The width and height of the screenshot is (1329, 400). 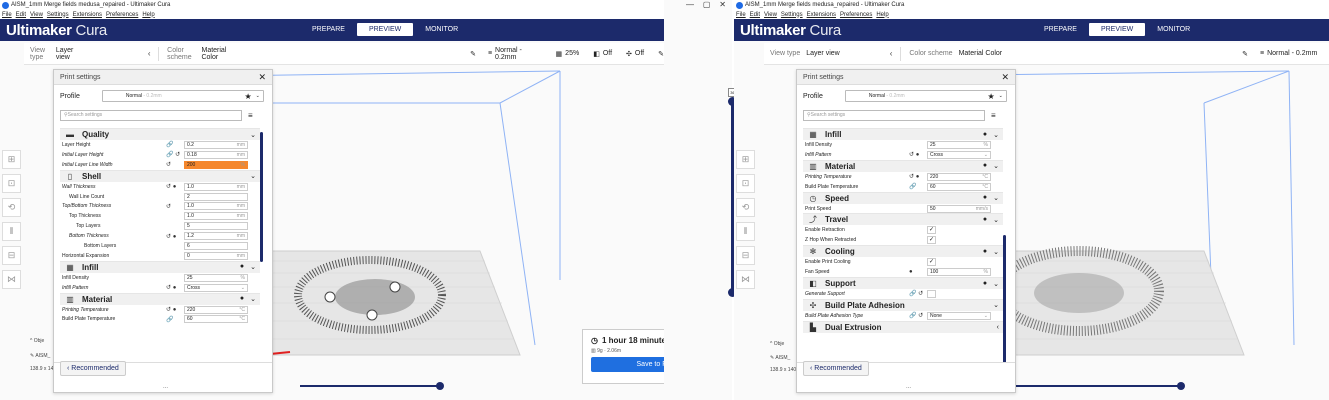 What do you see at coordinates (959, 154) in the screenshot?
I see `setting-value-field: Cross ⌄` at bounding box center [959, 154].